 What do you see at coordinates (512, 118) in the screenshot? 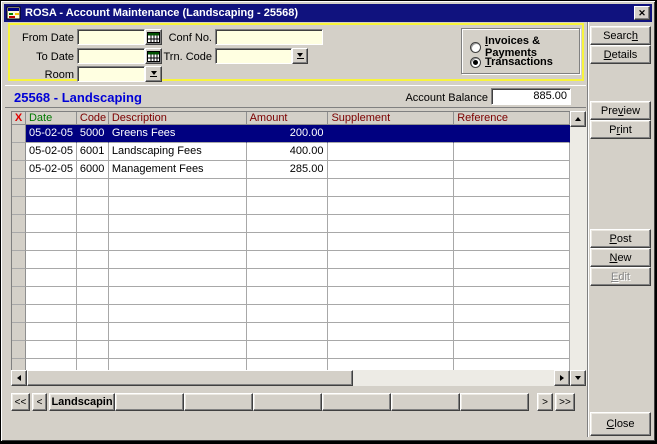
I see `column-header-reference: Reference` at bounding box center [512, 118].